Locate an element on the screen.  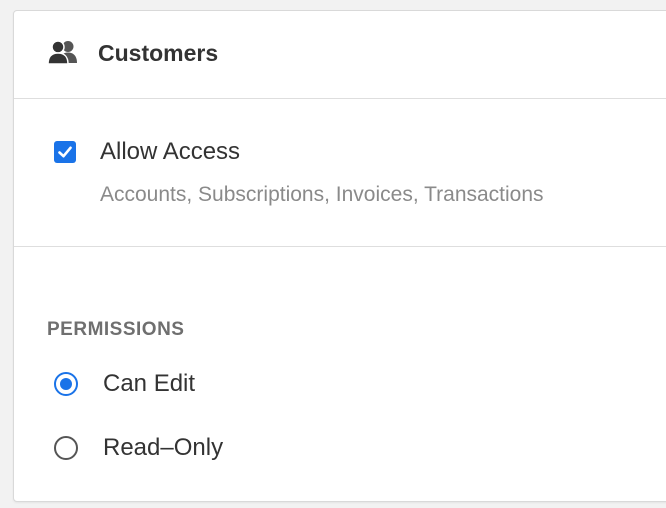
checkmark-icon is located at coordinates (65, 152).